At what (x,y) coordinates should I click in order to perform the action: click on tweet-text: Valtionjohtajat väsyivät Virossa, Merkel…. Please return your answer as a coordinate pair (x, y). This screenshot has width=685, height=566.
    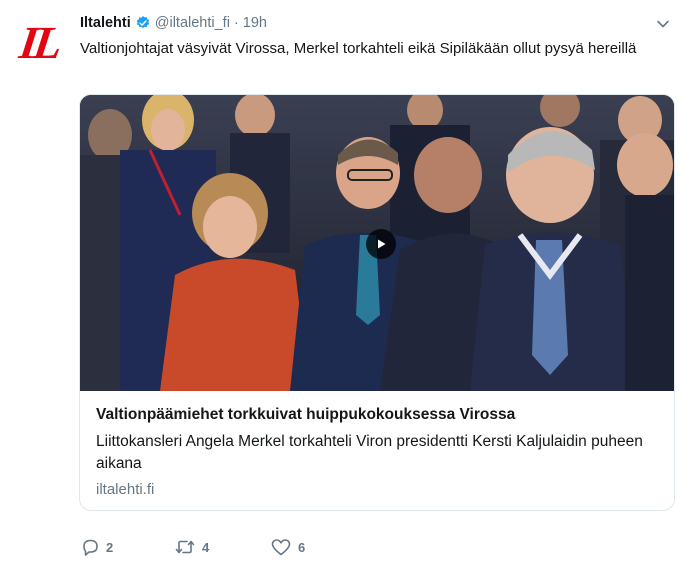
    Looking at the image, I should click on (358, 48).